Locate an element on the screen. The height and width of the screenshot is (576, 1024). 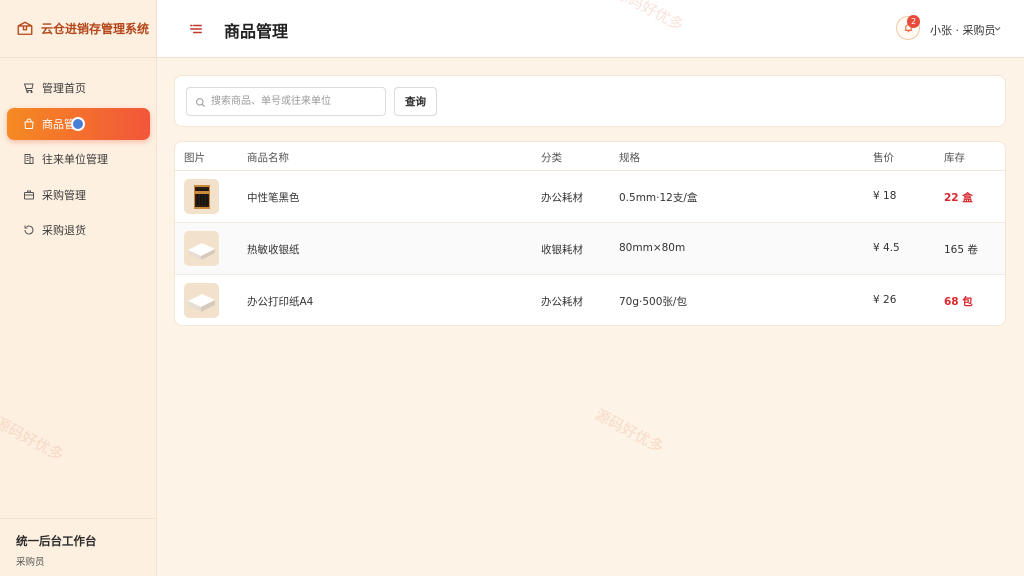
brand: 云仓进销存管理系统 is located at coordinates (78, 29).